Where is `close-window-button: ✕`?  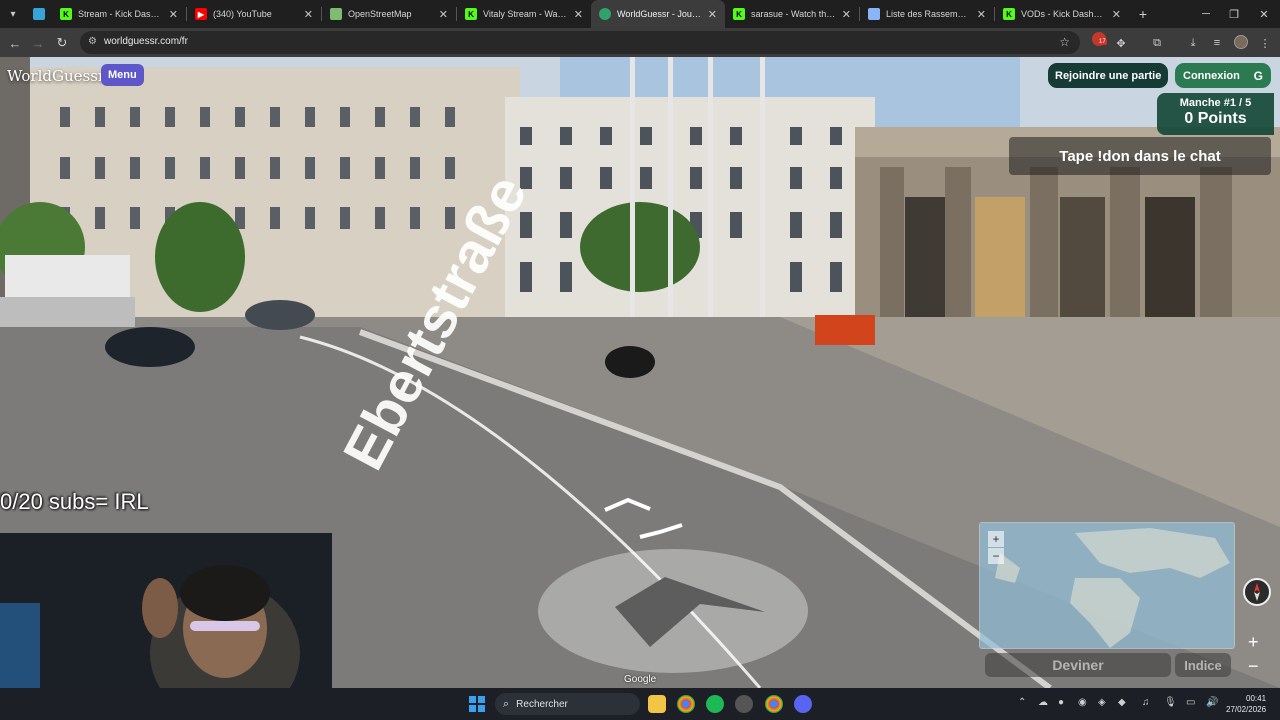 close-window-button: ✕ is located at coordinates (1264, 14).